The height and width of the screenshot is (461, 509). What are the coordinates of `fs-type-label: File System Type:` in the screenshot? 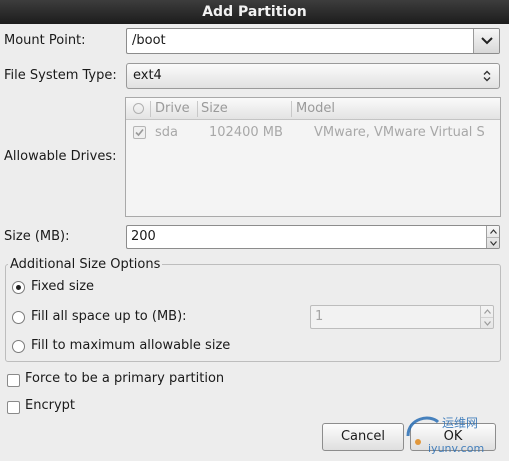 It's located at (60, 75).